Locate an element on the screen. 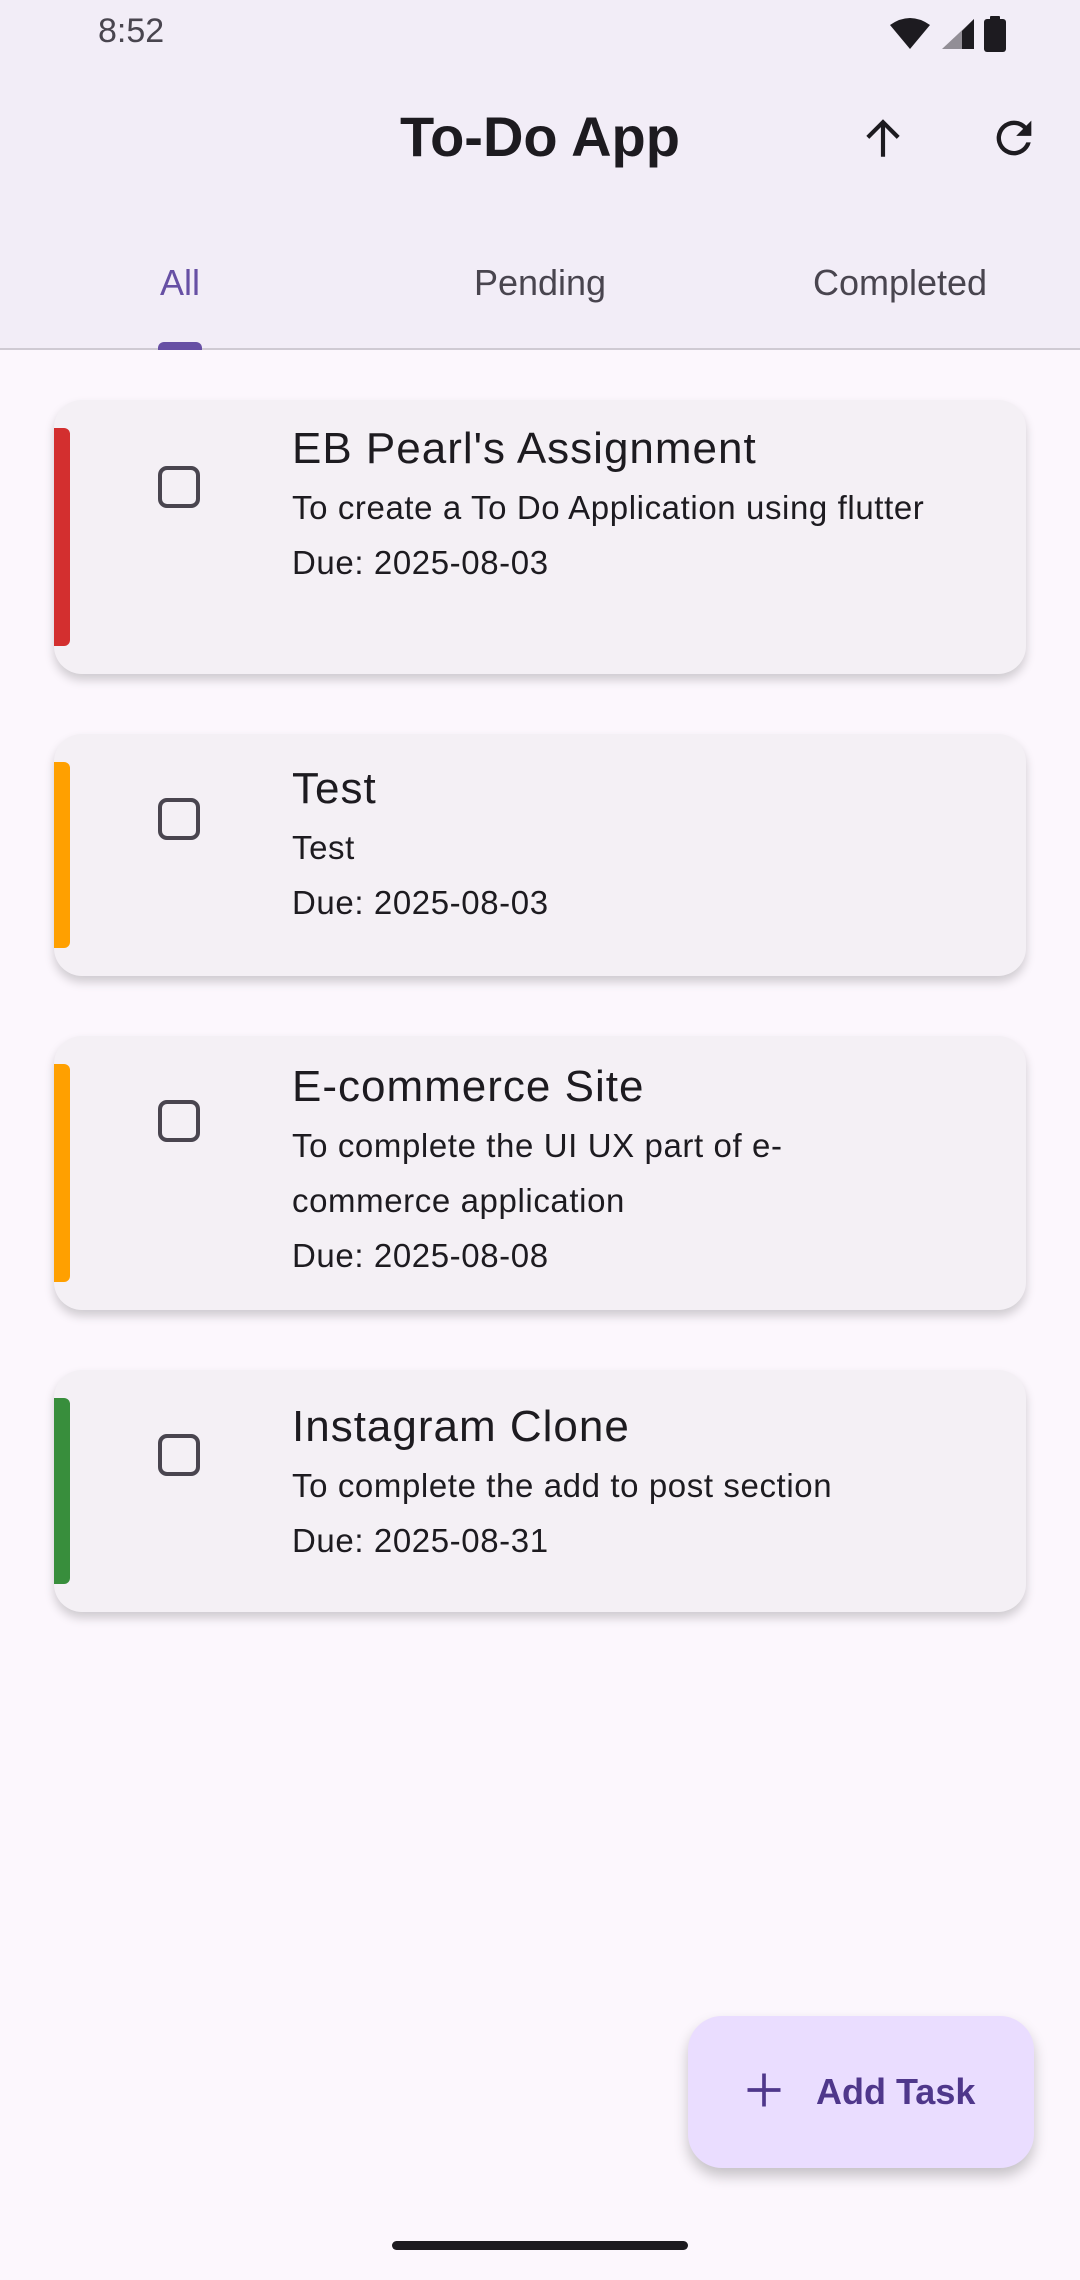  add-task-button: Add Task is located at coordinates (861, 2092).